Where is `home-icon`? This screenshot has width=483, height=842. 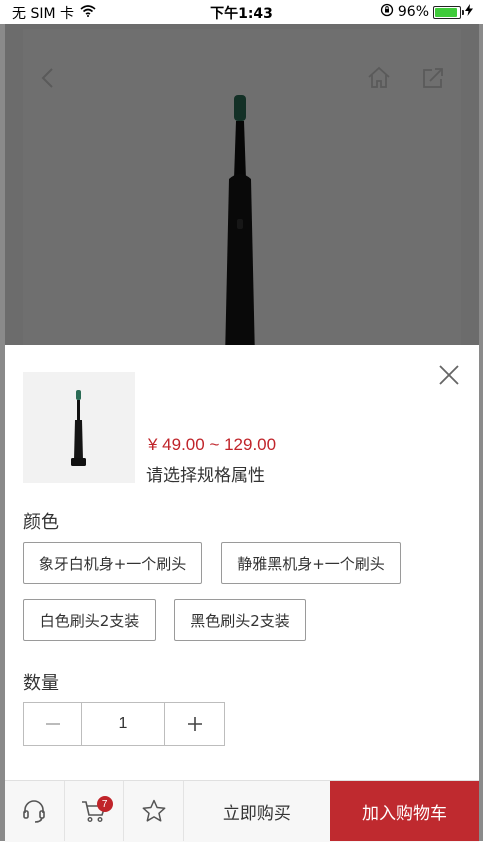
home-icon is located at coordinates (379, 78).